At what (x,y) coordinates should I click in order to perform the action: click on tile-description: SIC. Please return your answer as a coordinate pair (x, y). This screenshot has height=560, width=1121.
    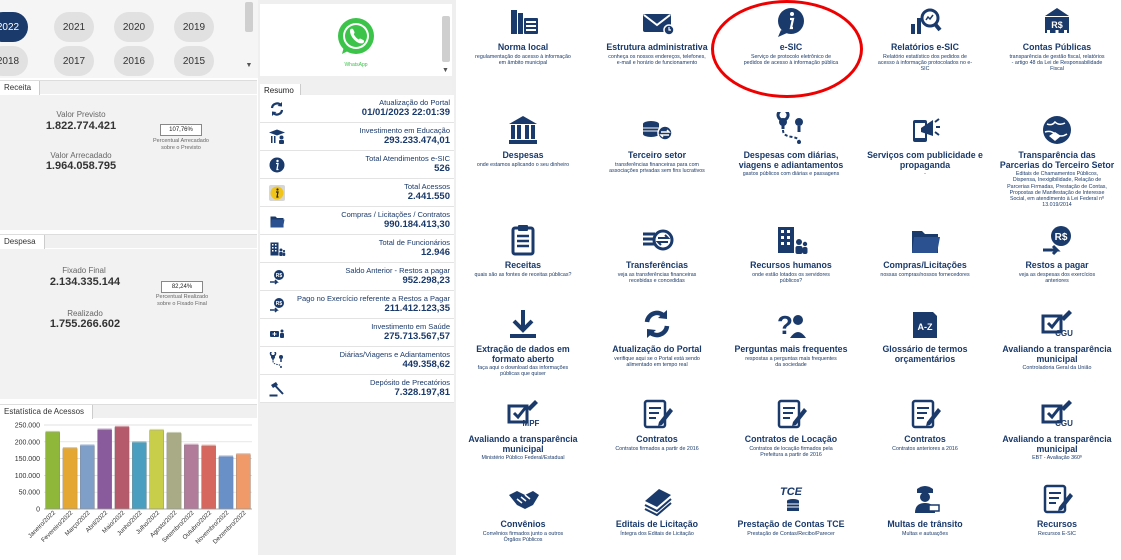
    Looking at the image, I should click on (925, 69).